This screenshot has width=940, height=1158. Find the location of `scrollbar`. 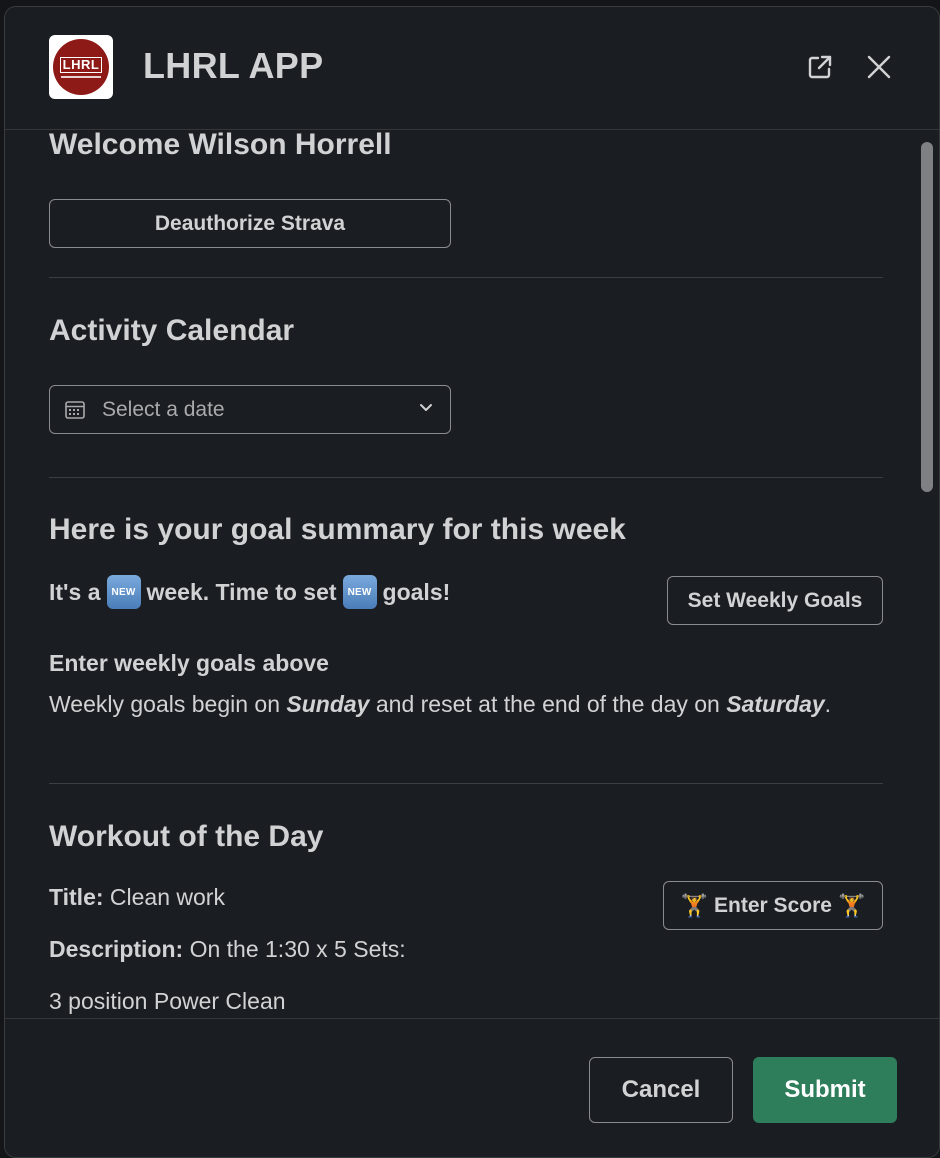

scrollbar is located at coordinates (928, 317).